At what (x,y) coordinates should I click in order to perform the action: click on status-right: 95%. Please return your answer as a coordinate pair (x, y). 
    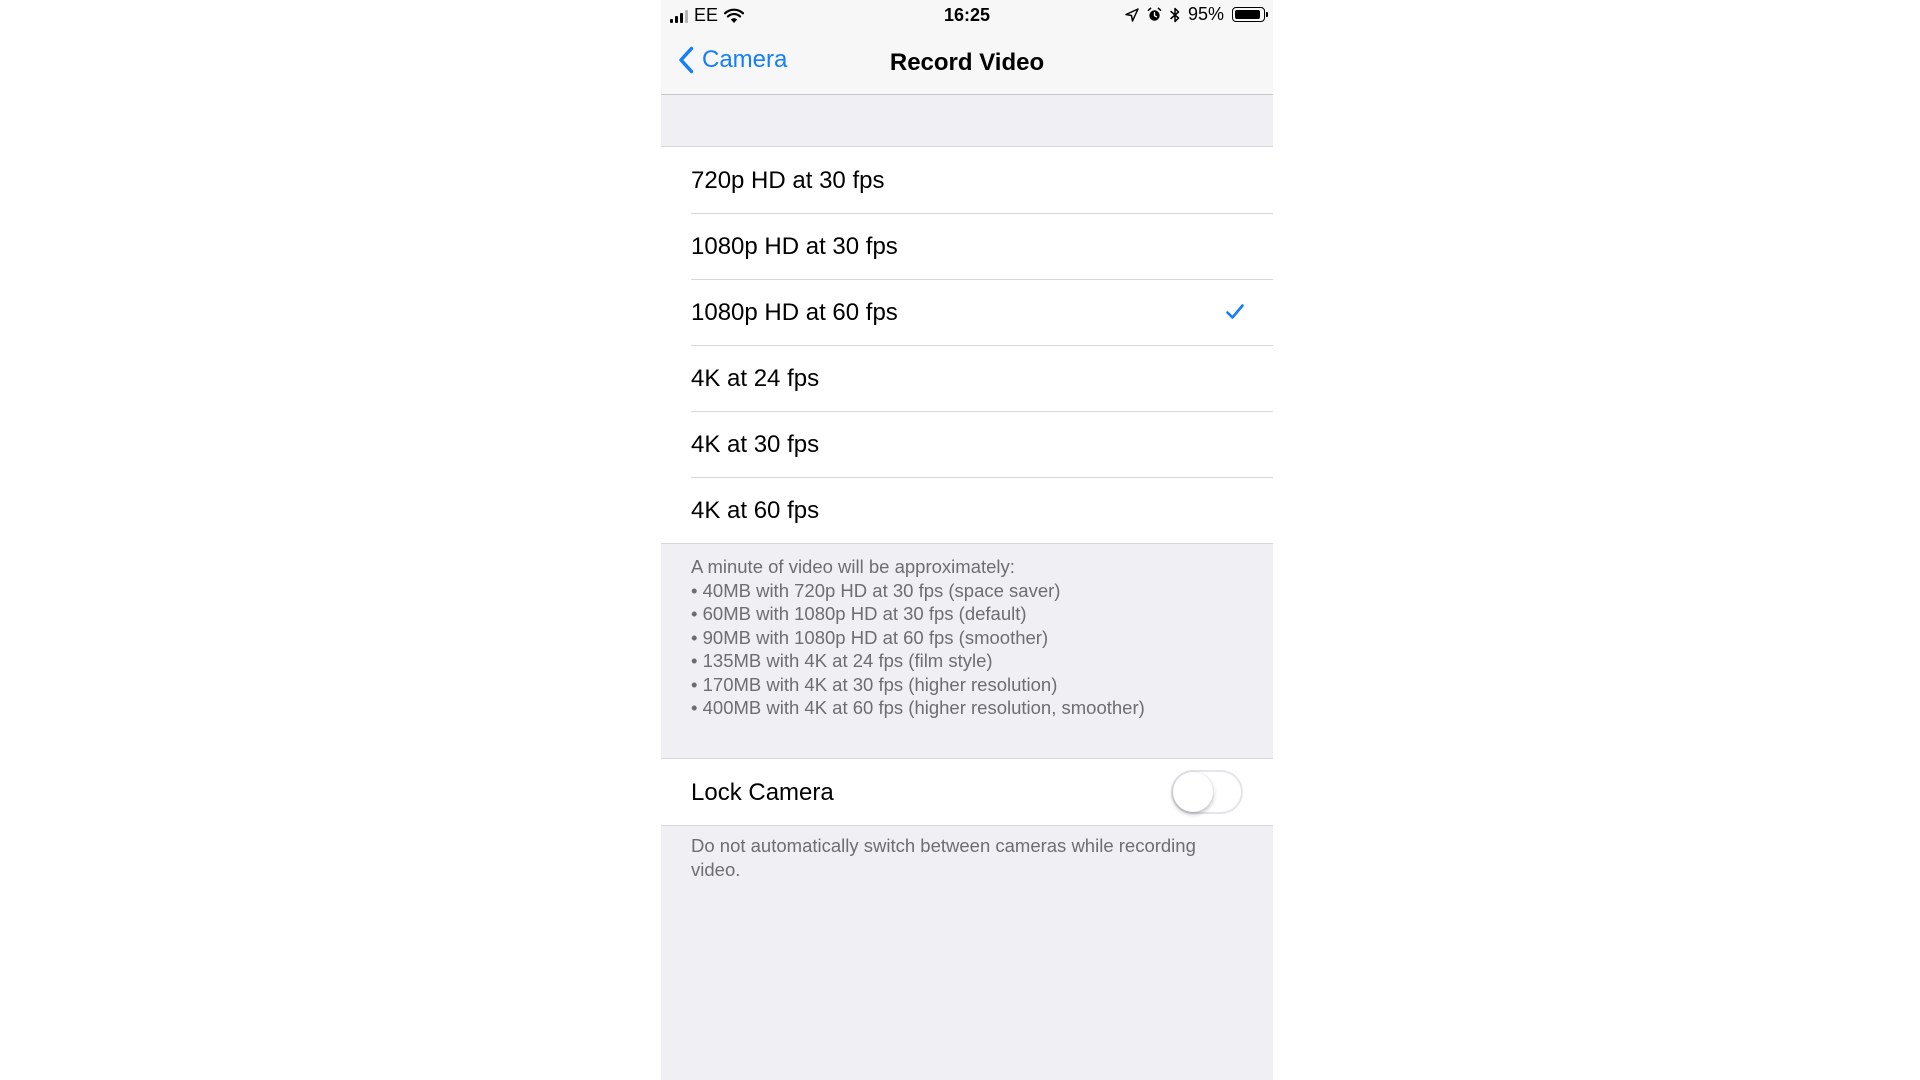
    Looking at the image, I should click on (1196, 14).